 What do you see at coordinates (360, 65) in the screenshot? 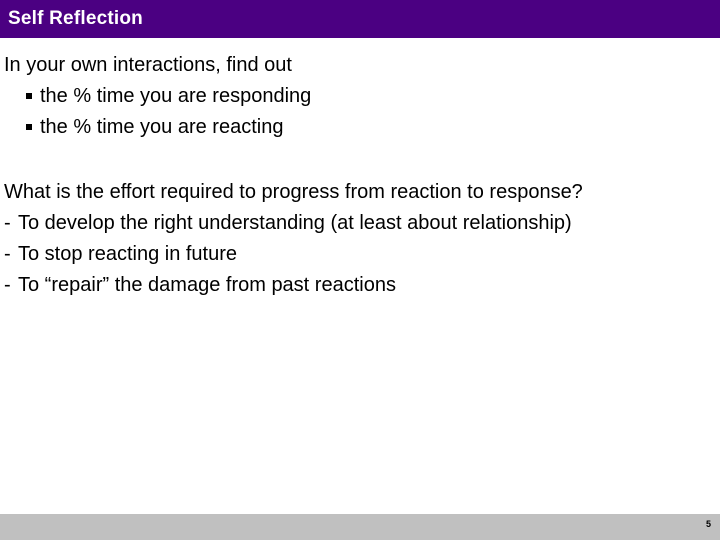
I see `text-line: In your own interactions, find out` at bounding box center [360, 65].